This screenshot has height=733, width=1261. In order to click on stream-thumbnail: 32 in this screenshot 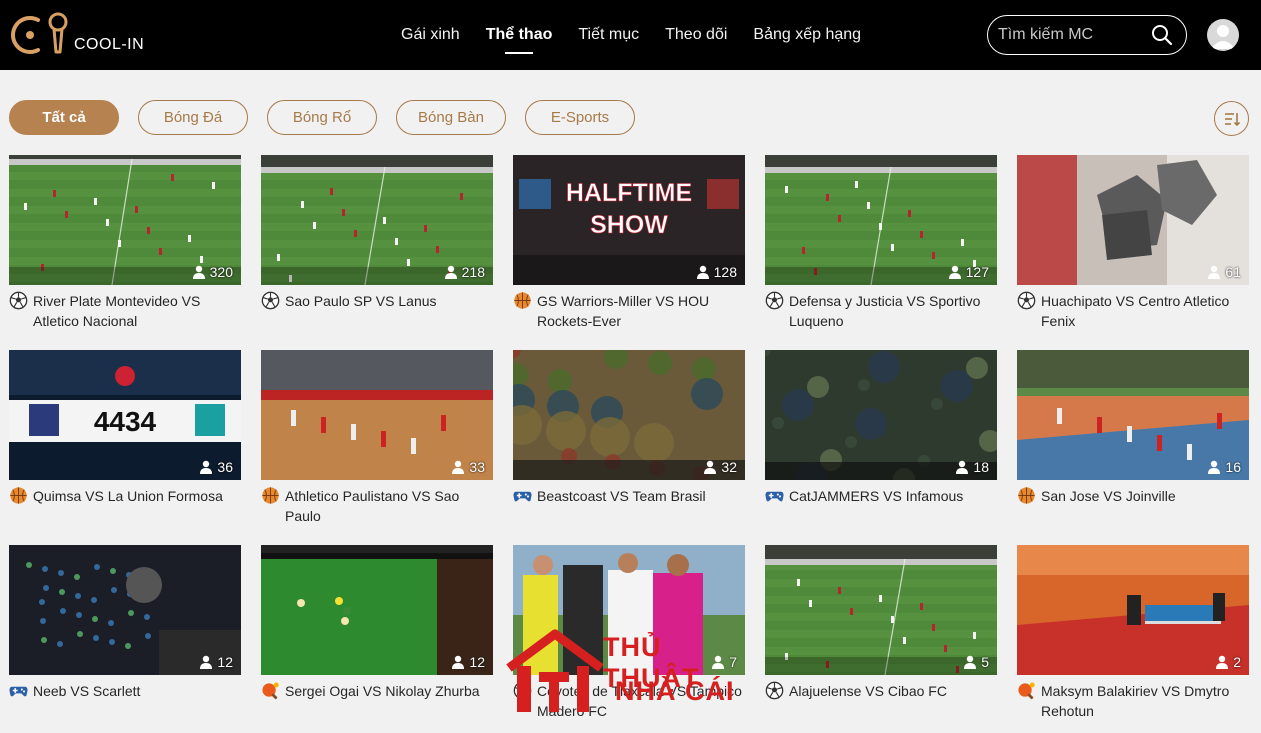, I will do `click(629, 415)`.